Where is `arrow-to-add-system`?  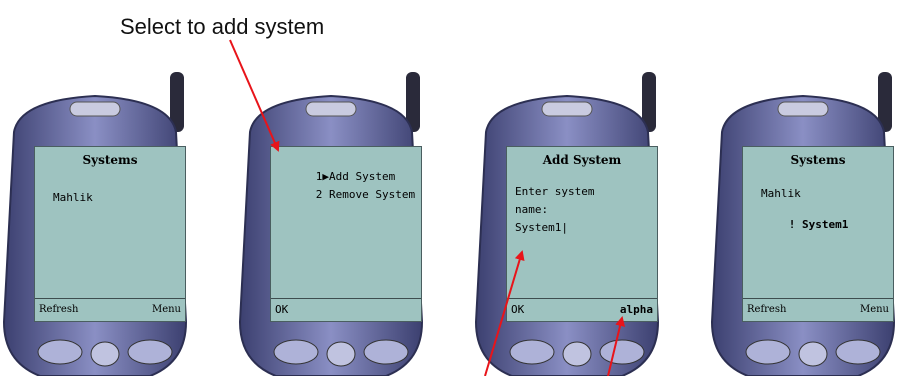 arrow-to-add-system is located at coordinates (254, 95).